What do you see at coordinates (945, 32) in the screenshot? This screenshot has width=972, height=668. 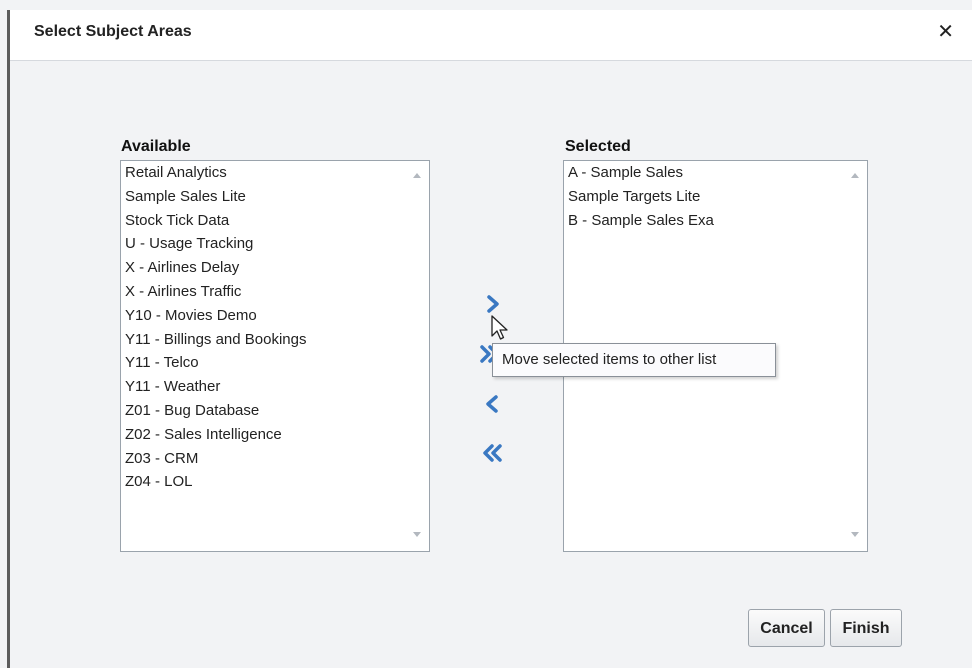 I see `close-icon: ✕` at bounding box center [945, 32].